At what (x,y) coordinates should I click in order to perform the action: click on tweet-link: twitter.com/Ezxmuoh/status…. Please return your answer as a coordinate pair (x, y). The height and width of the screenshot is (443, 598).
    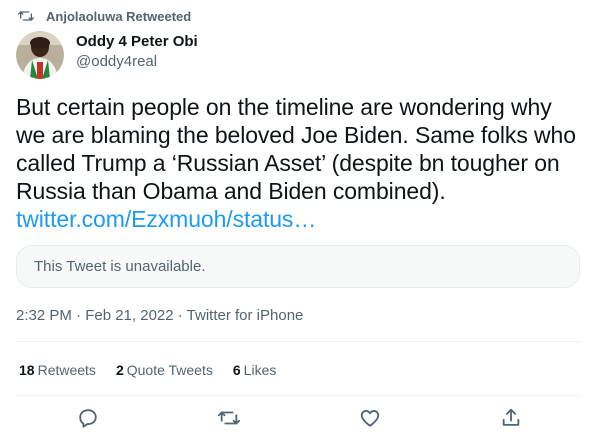
    Looking at the image, I should click on (299, 219).